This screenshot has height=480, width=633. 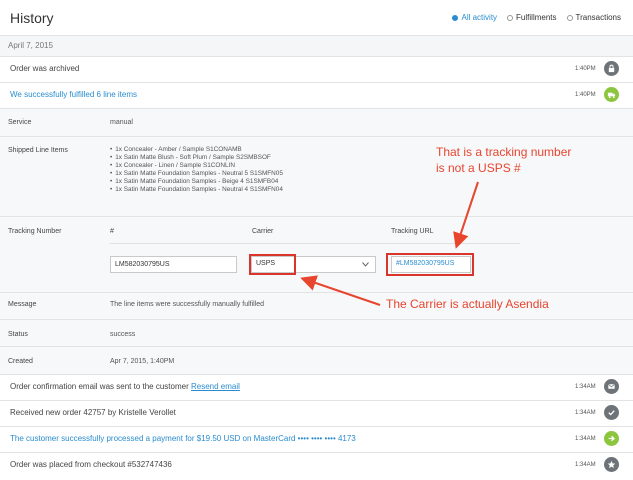 I want to click on arrow-to-tracking-url, so click(x=466, y=215).